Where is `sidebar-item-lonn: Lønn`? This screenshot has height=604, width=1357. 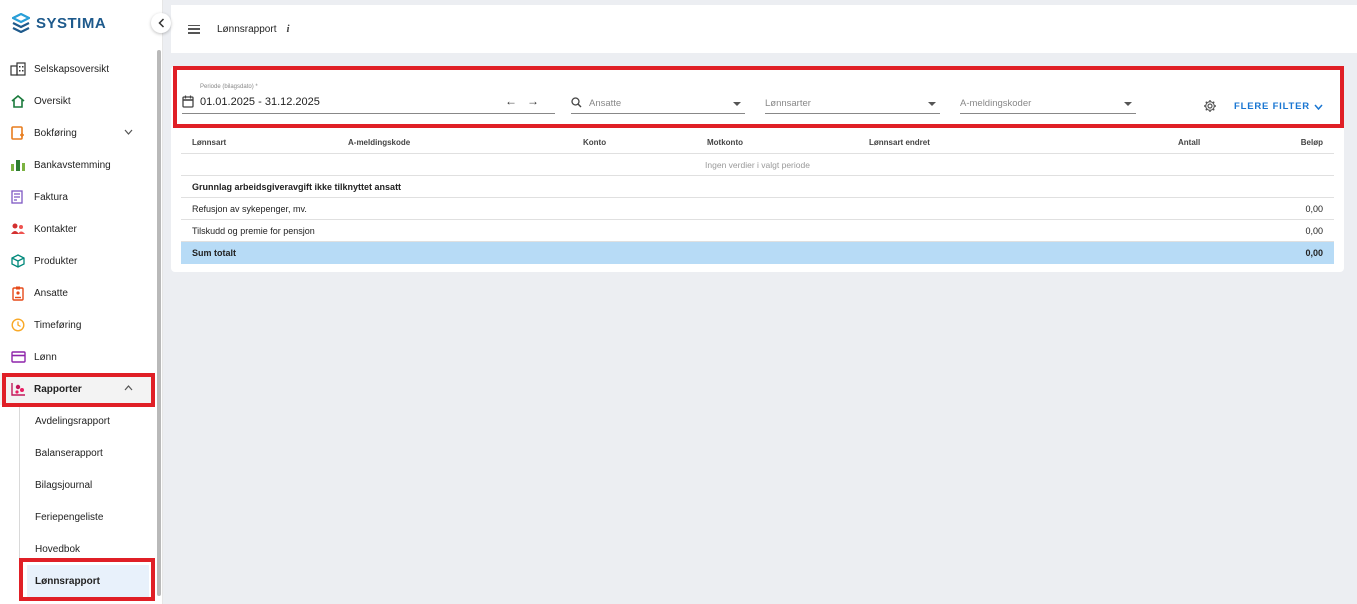 sidebar-item-lonn: Lønn is located at coordinates (77, 357).